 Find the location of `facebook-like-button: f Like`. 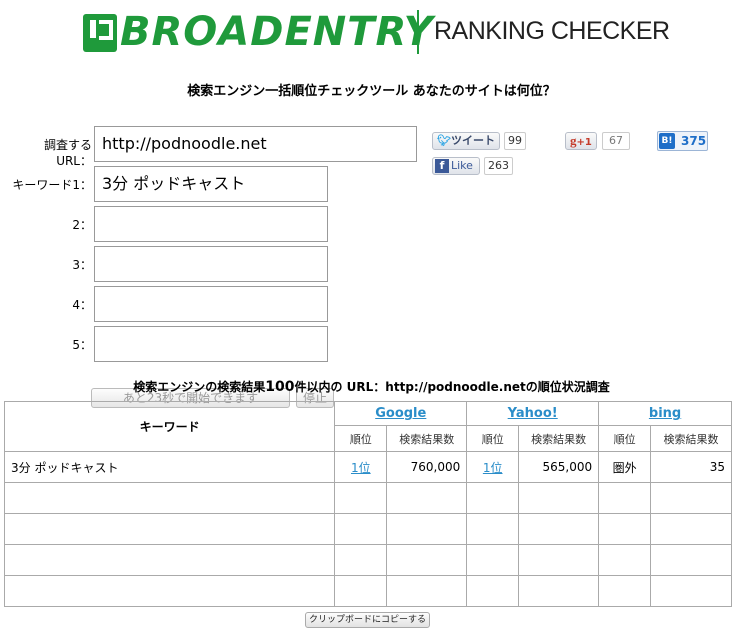

facebook-like-button: f Like is located at coordinates (456, 166).